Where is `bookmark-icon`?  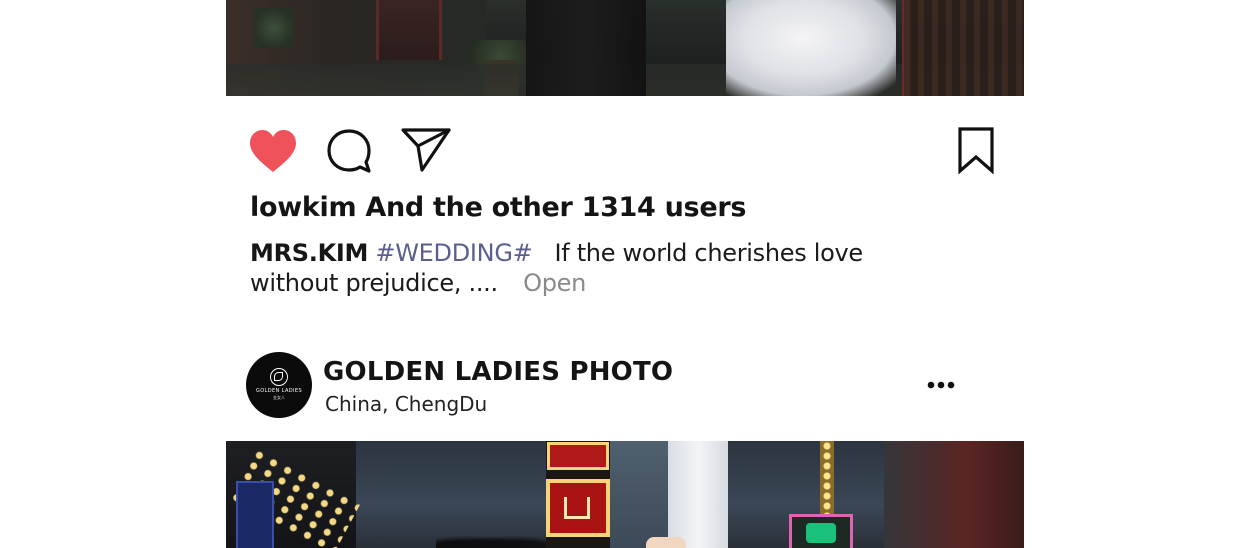 bookmark-icon is located at coordinates (976, 150).